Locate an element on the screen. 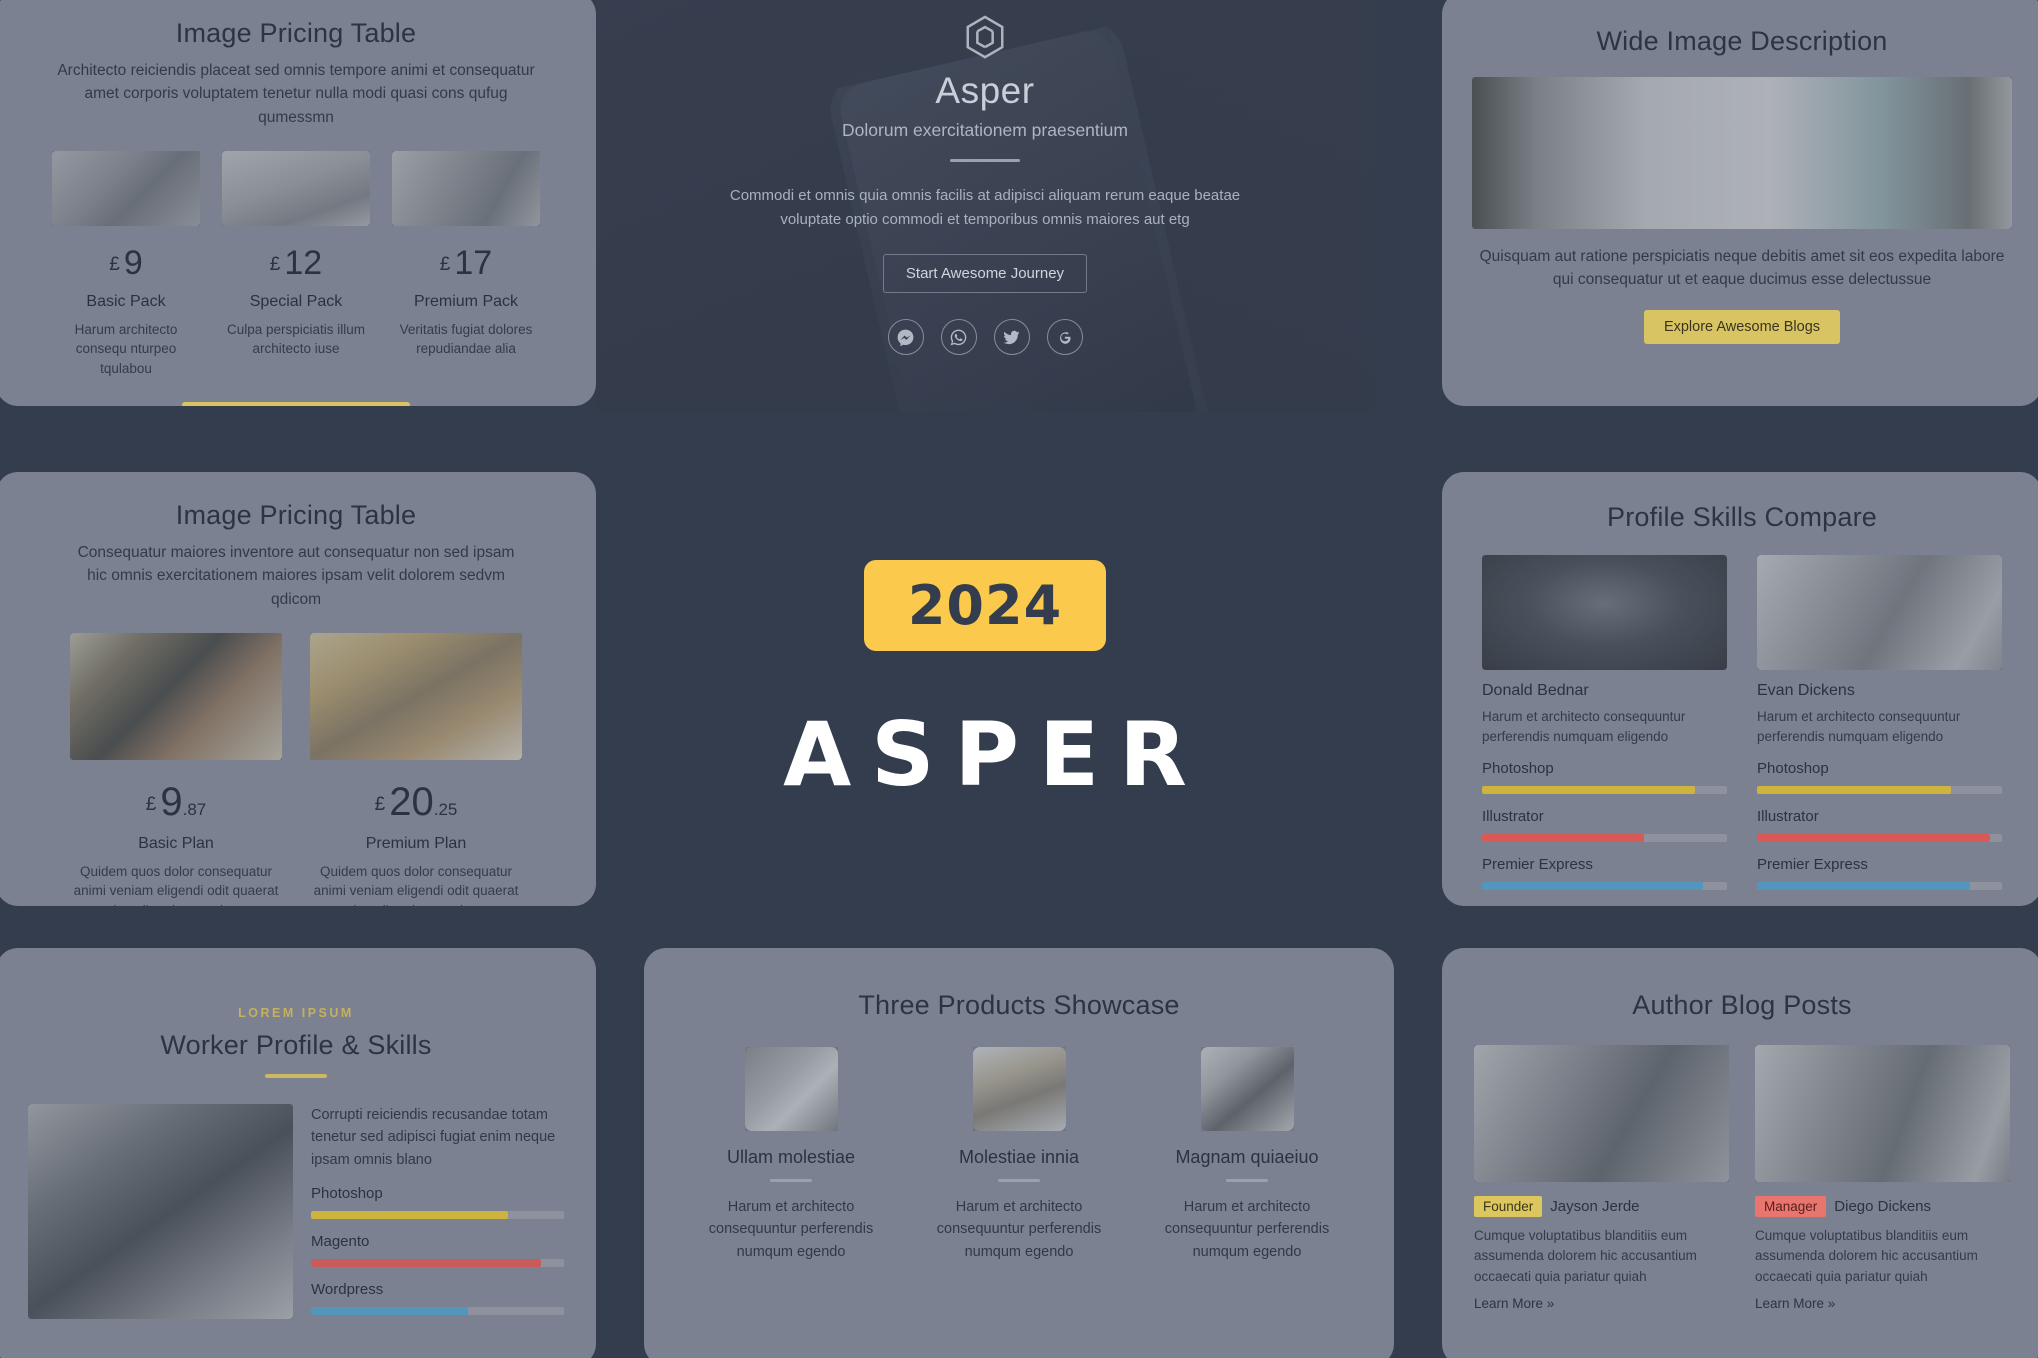 This screenshot has height=1358, width=2038. skill-label: Illustrator is located at coordinates (1788, 817).